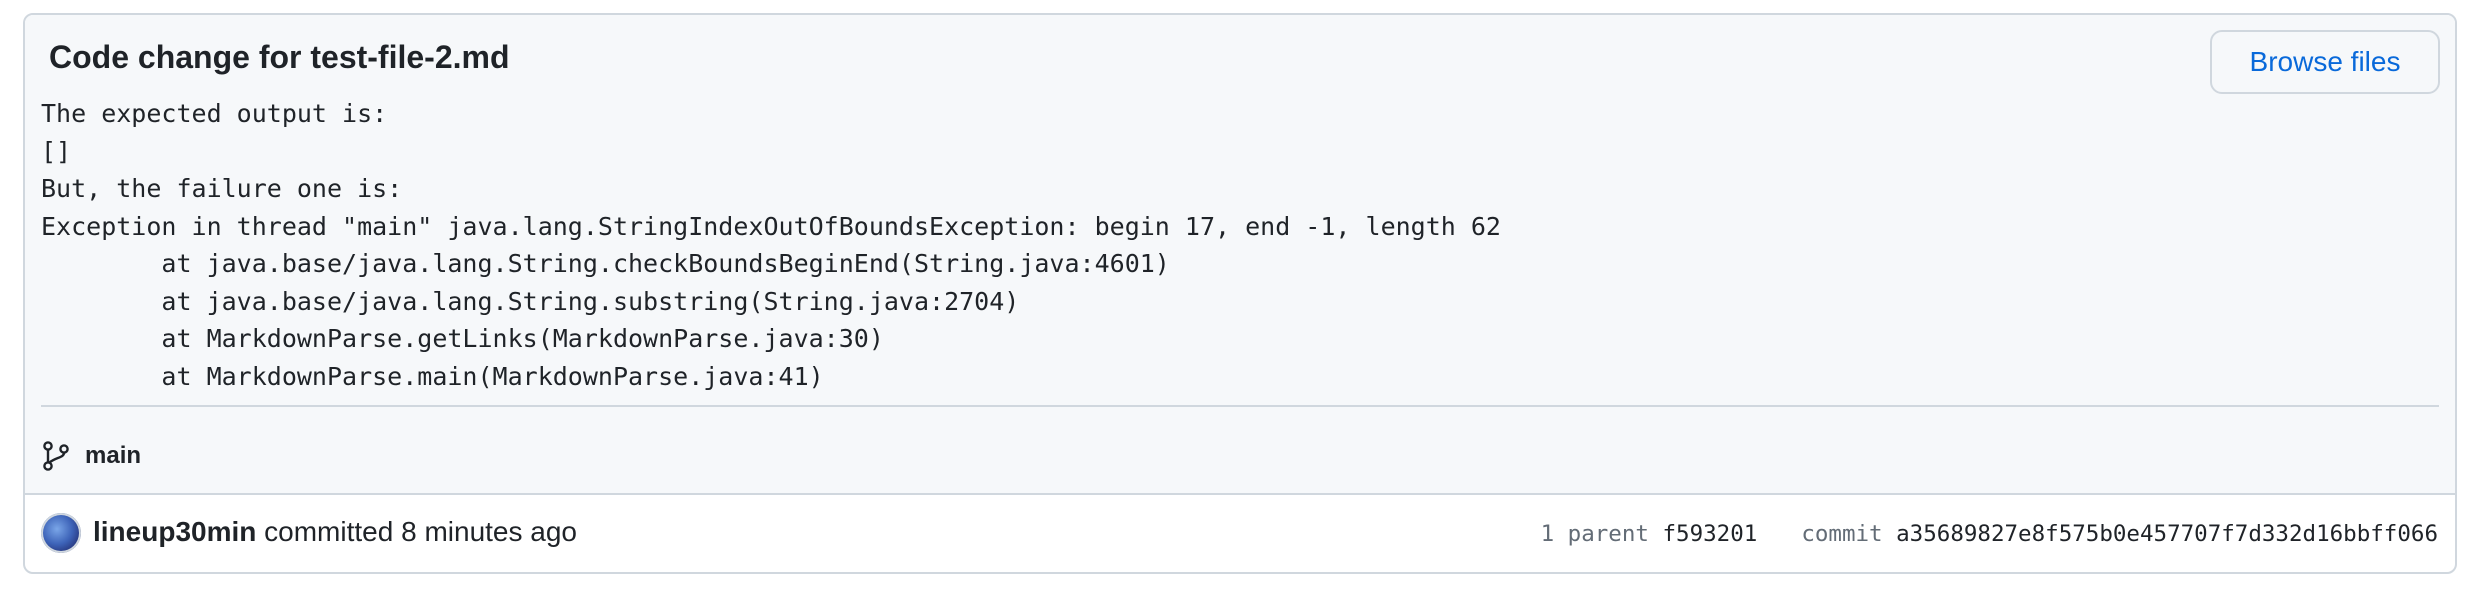 The image size is (2482, 602). Describe the element at coordinates (489, 531) in the screenshot. I see `relative-time: 8 minutes ago` at that location.